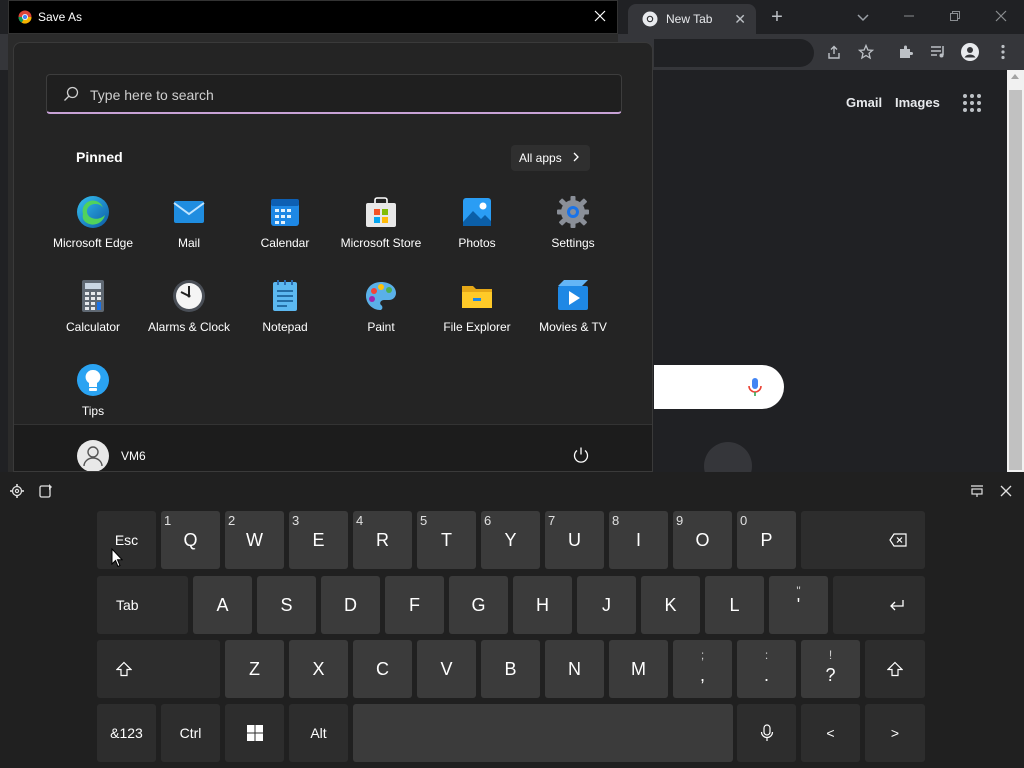  I want to click on app-calendar: Calendar, so click(285, 232).